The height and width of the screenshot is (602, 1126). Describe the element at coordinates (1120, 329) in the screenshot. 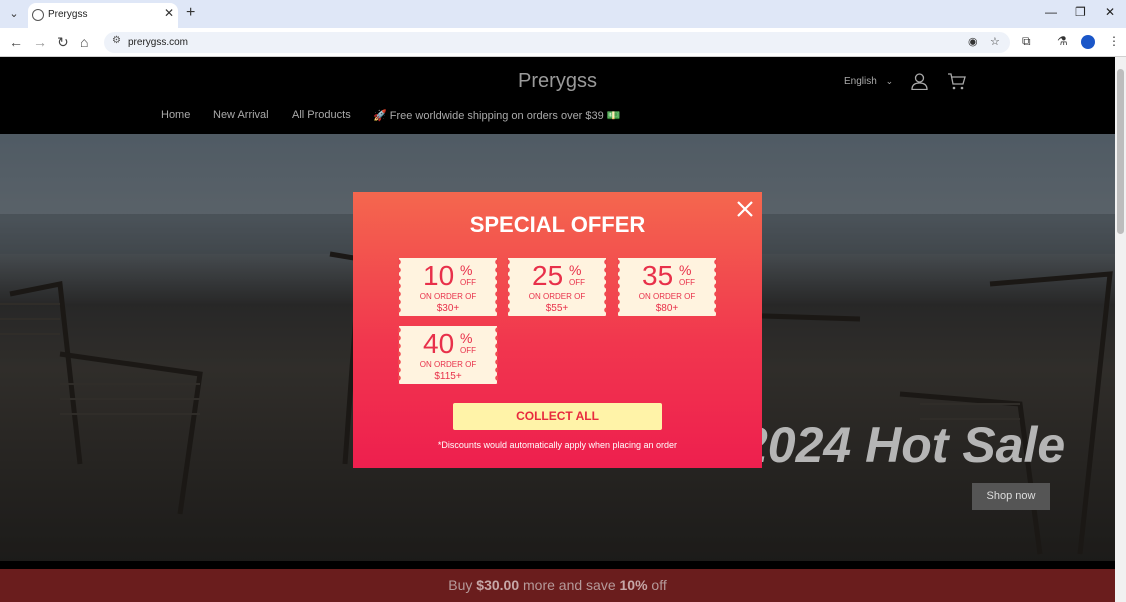

I see `scrollbar` at that location.